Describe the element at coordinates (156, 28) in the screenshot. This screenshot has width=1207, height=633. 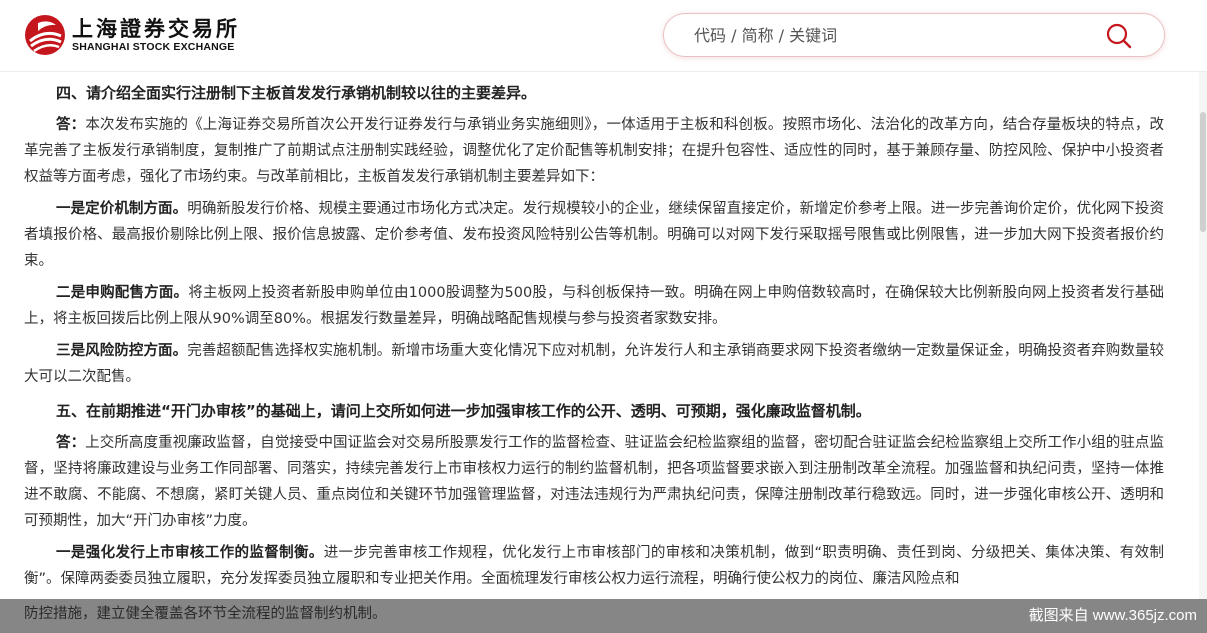
I see `logo-chinese-name: 上海證券交易所` at that location.